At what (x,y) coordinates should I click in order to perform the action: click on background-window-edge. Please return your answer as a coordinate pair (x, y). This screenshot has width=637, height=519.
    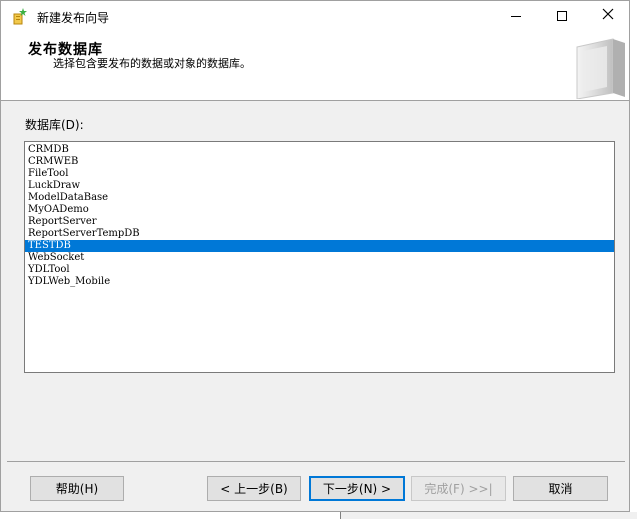
    Looking at the image, I should click on (488, 515).